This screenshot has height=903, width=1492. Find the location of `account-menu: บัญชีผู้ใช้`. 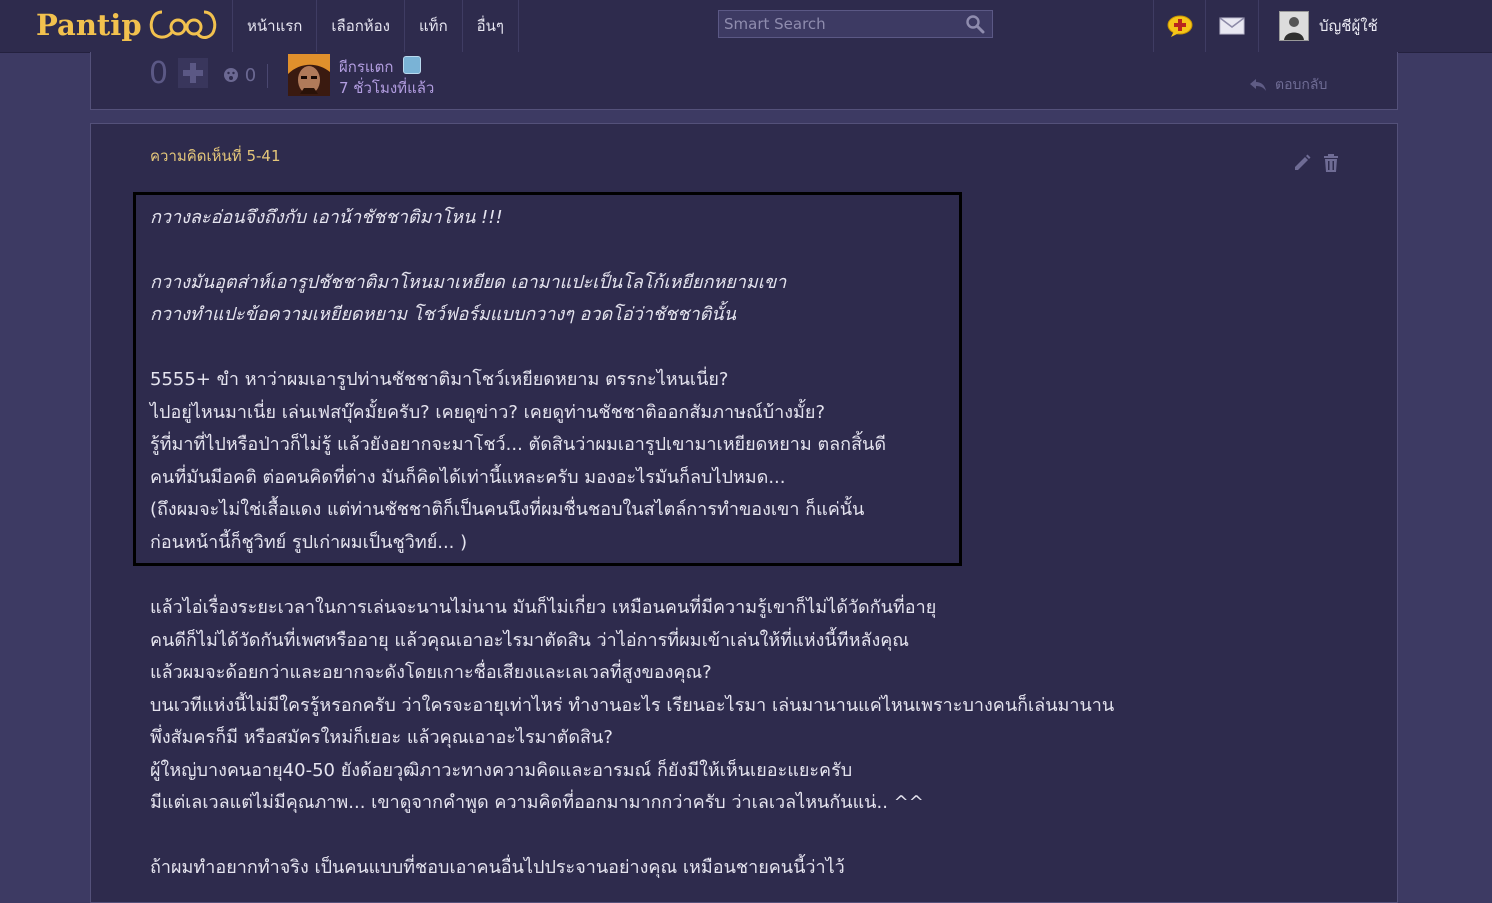

account-menu: บัญชีผู้ใช้ is located at coordinates (1375, 26).